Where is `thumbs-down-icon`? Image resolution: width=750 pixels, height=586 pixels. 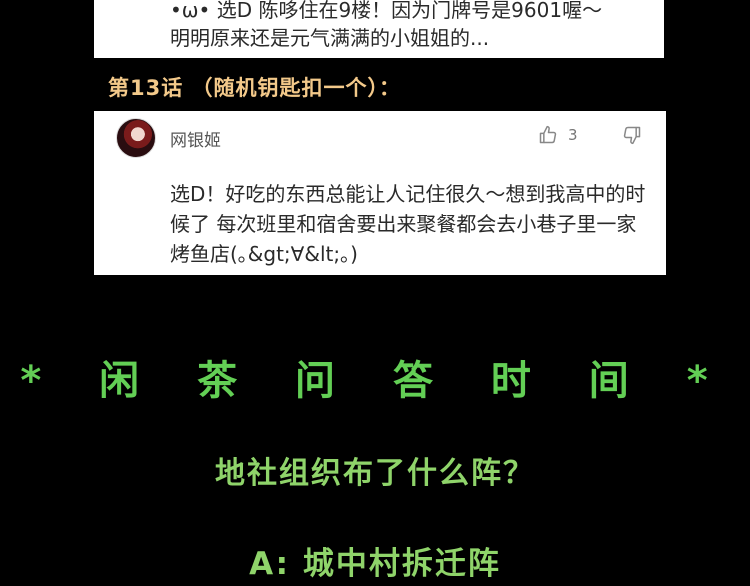
thumbs-down-icon is located at coordinates (632, 135).